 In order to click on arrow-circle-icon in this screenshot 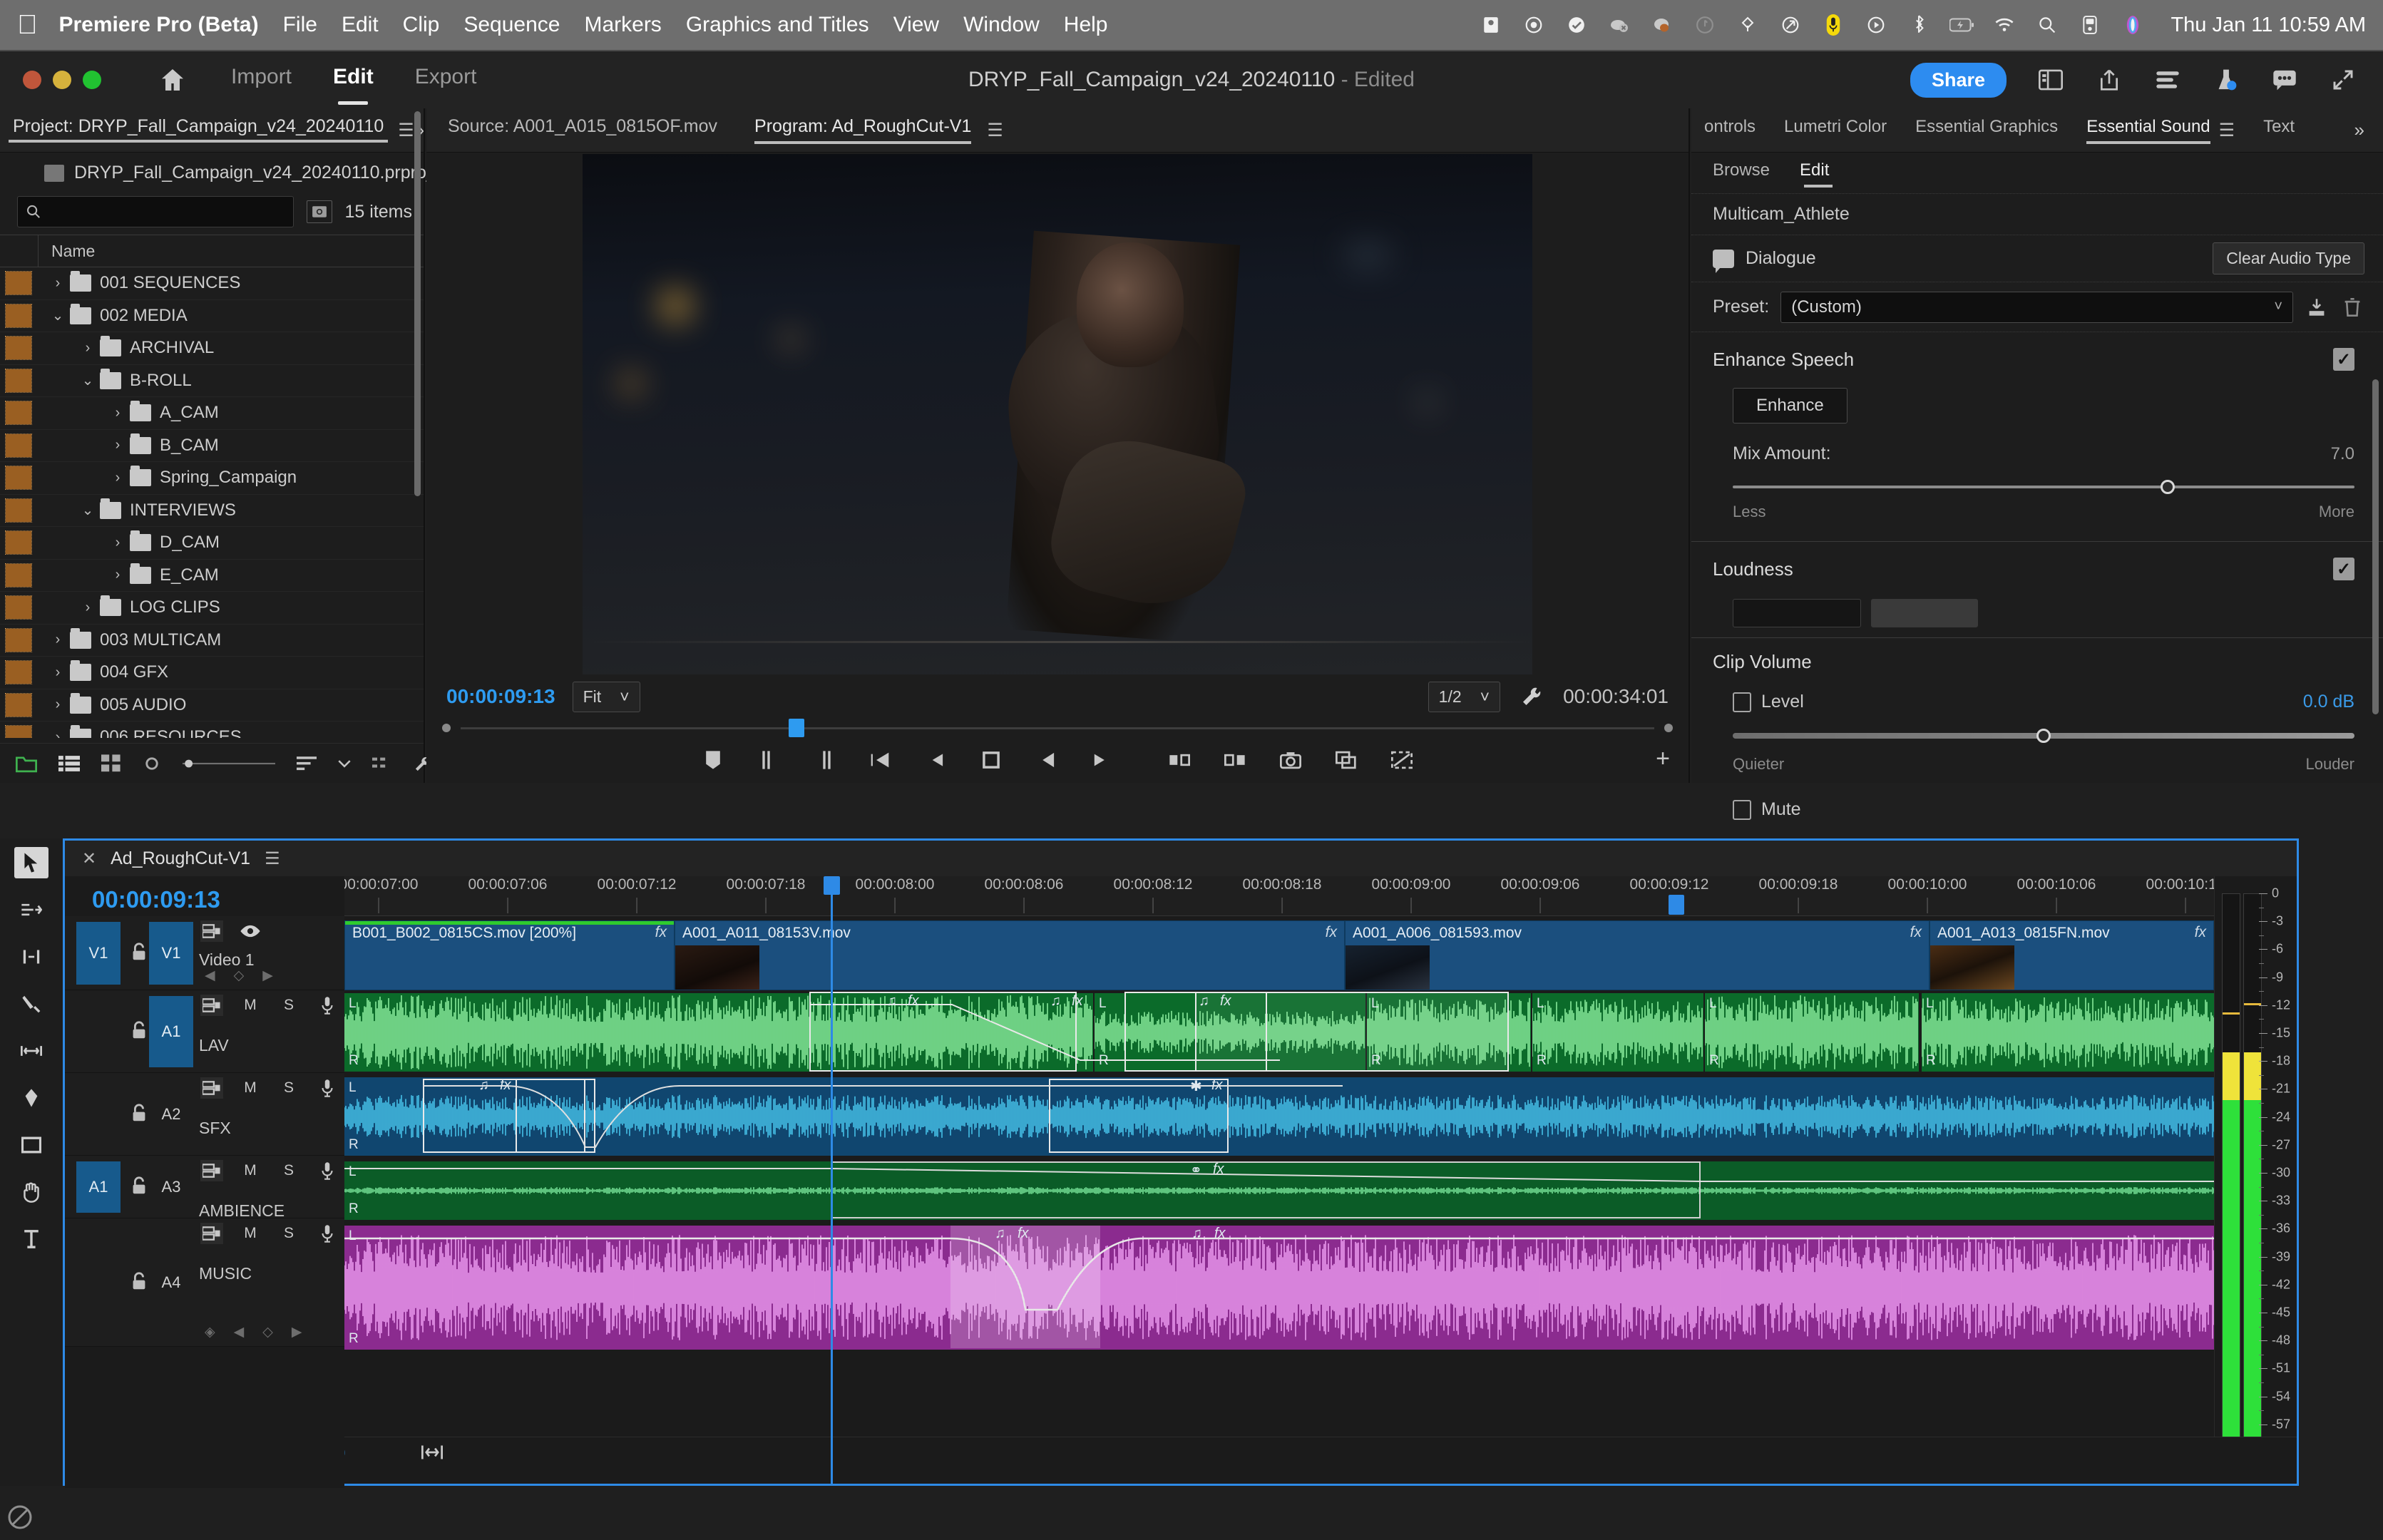, I will do `click(1790, 25)`.